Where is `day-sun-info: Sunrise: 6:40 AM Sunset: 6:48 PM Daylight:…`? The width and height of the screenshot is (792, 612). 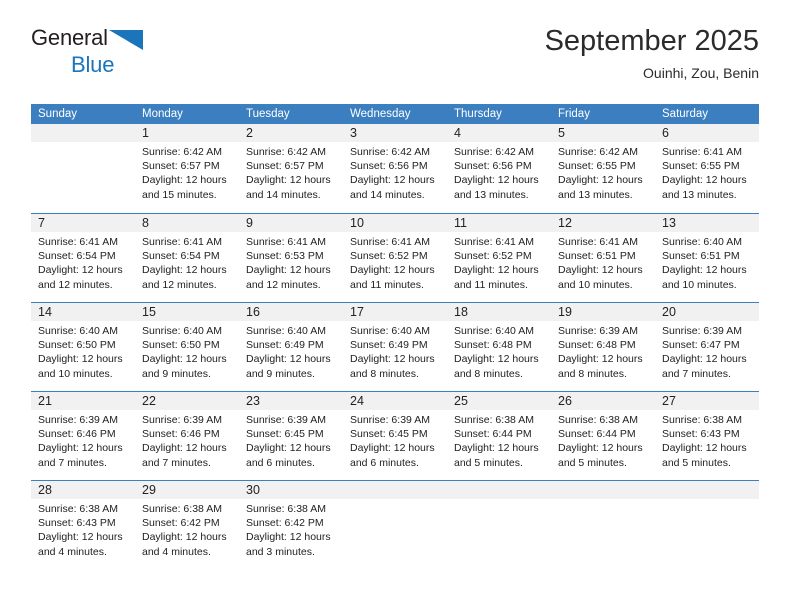
day-sun-info: Sunrise: 6:40 AM Sunset: 6:48 PM Daylight:… is located at coordinates (499, 351).